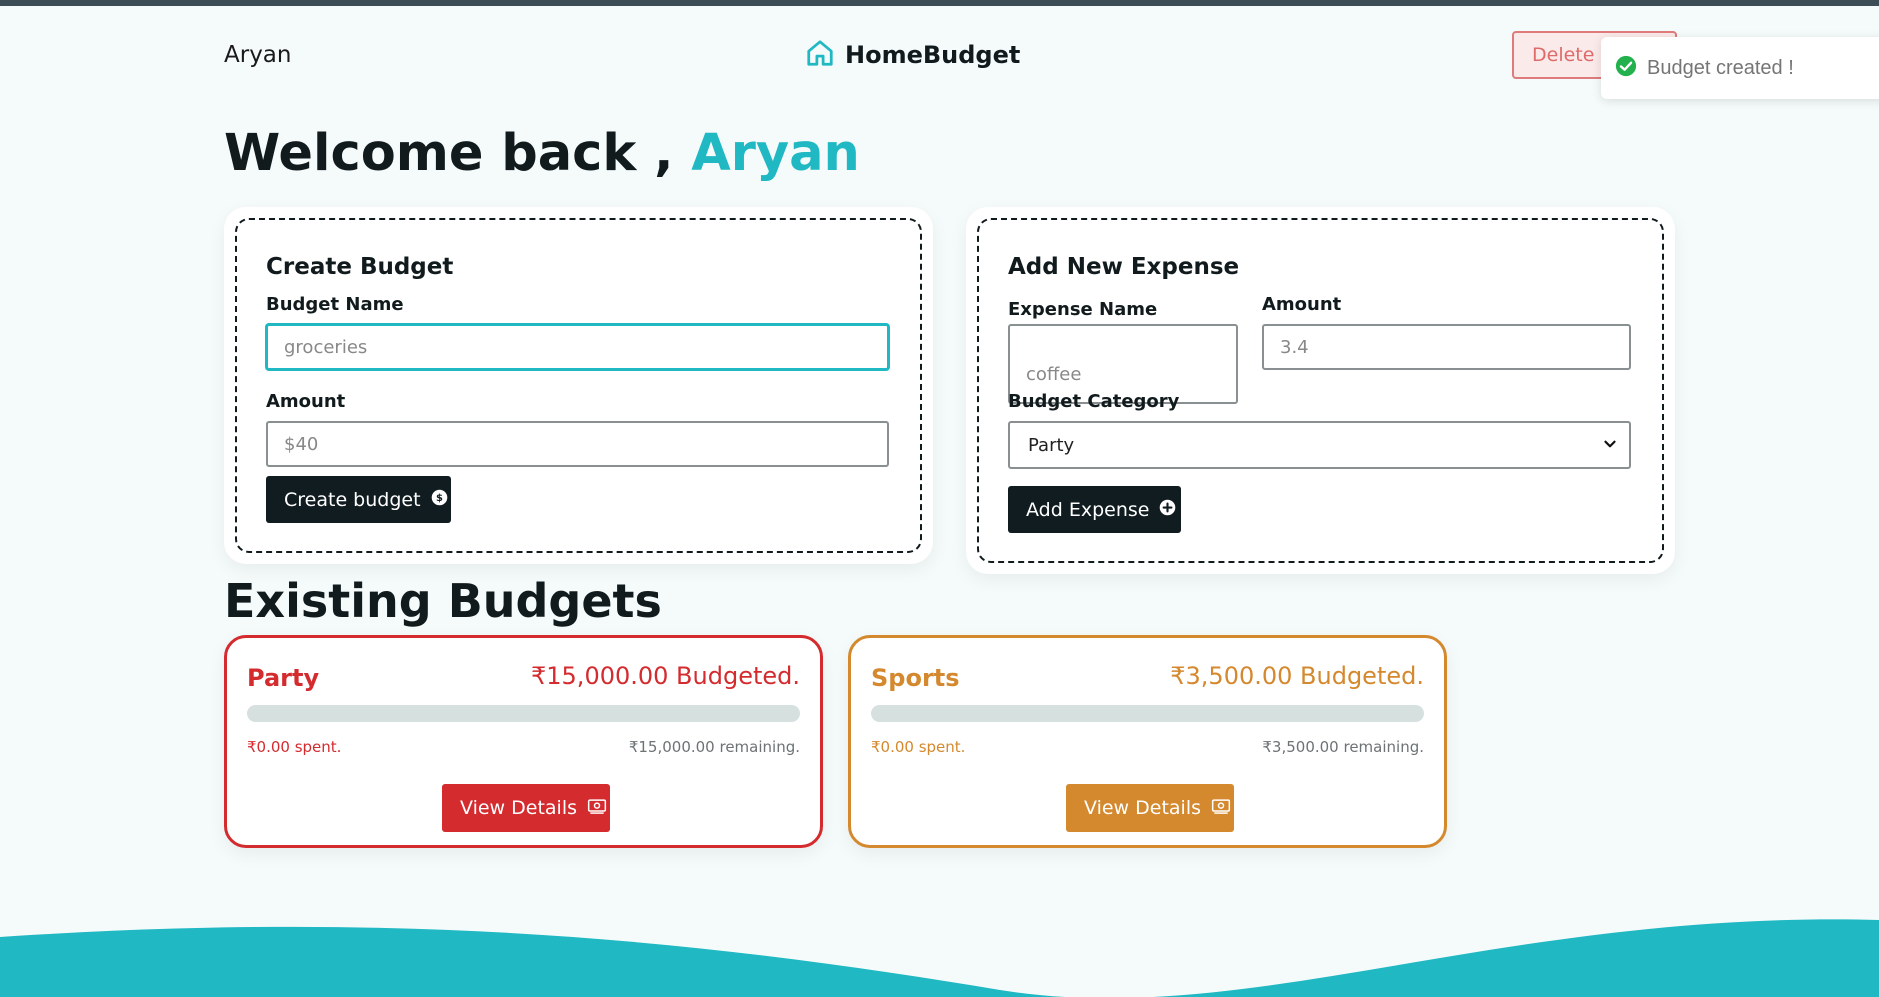 This screenshot has height=997, width=1879. I want to click on budget-name: Sports, so click(915, 678).